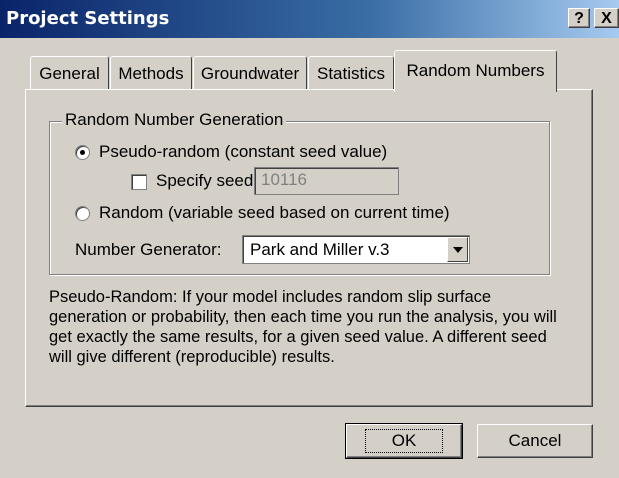 This screenshot has width=619, height=478. I want to click on pseudo-random-radio, so click(82, 152).